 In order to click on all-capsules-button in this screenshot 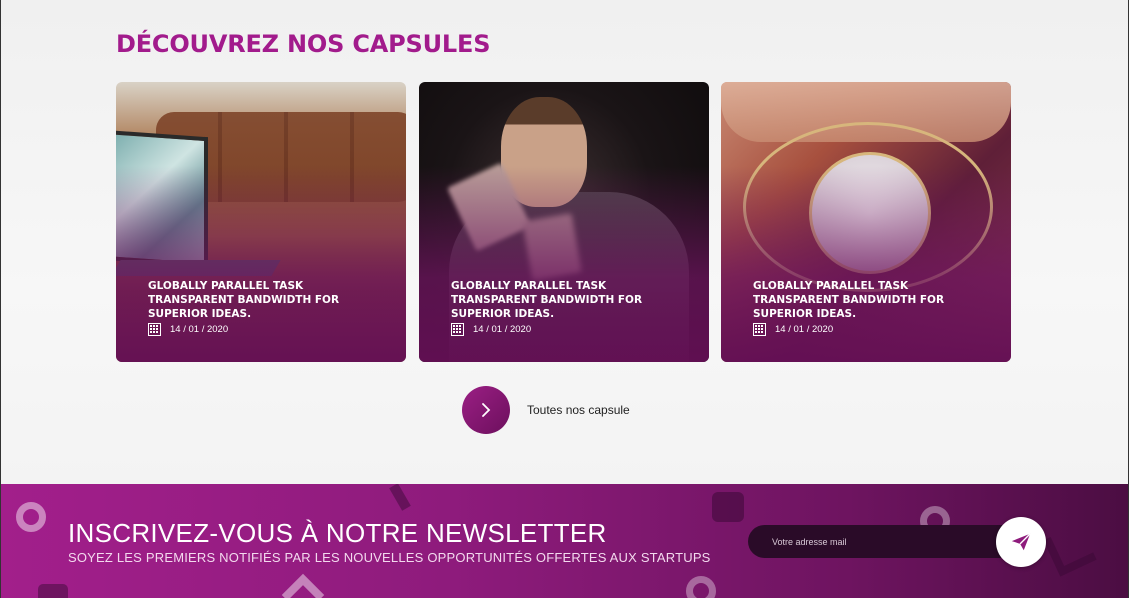, I will do `click(486, 410)`.